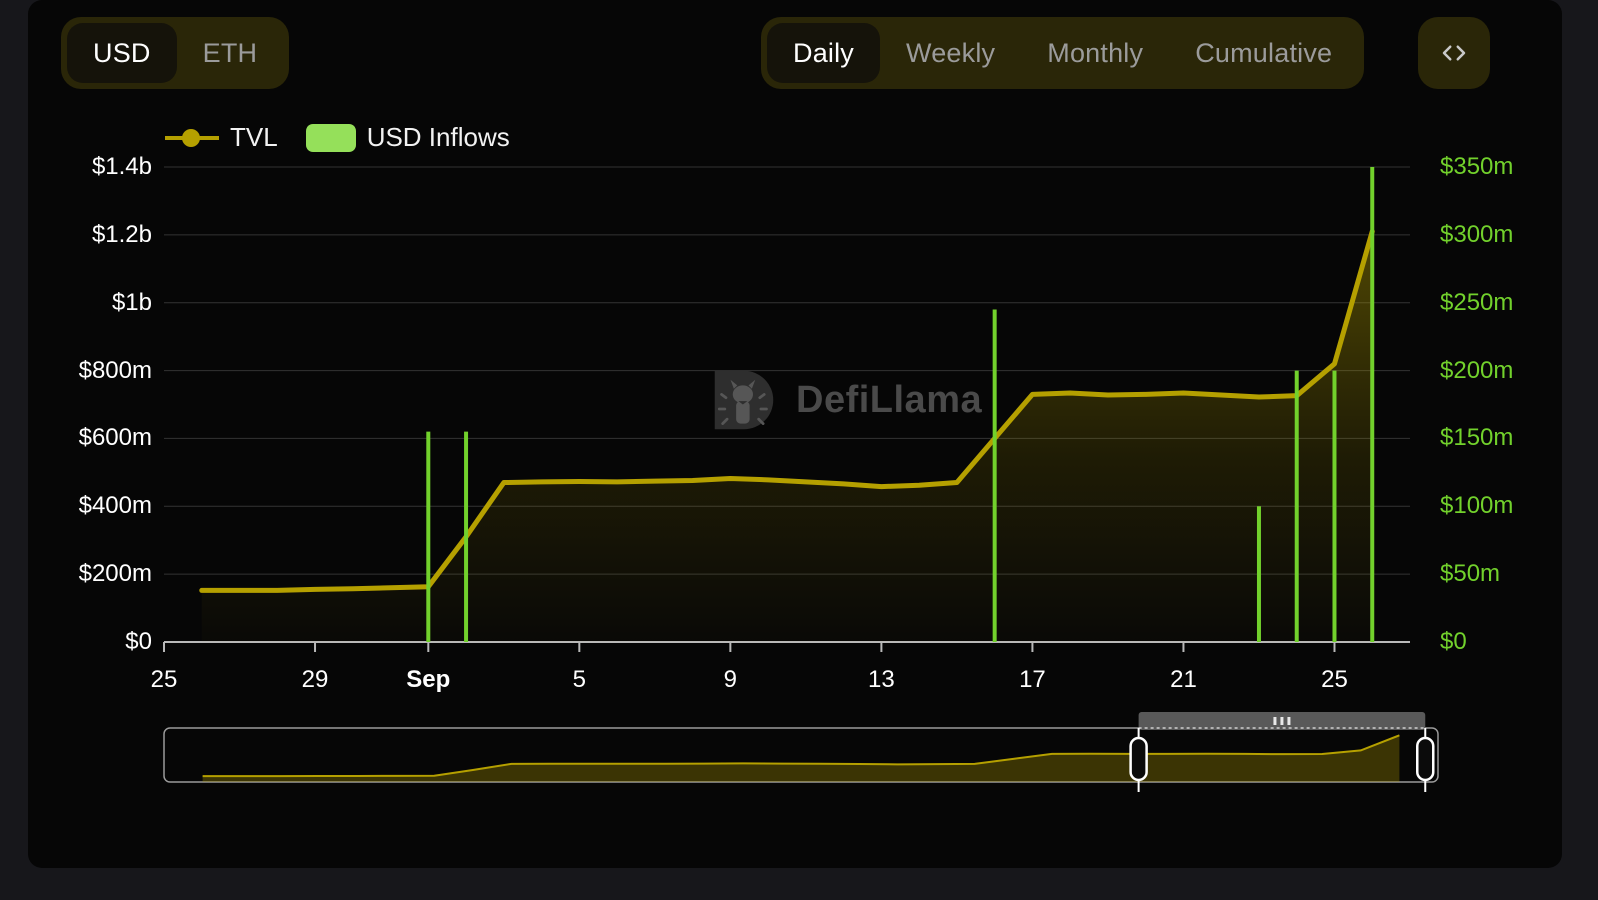 The width and height of the screenshot is (1598, 900). What do you see at coordinates (730, 679) in the screenshot?
I see `x-tick: 9` at bounding box center [730, 679].